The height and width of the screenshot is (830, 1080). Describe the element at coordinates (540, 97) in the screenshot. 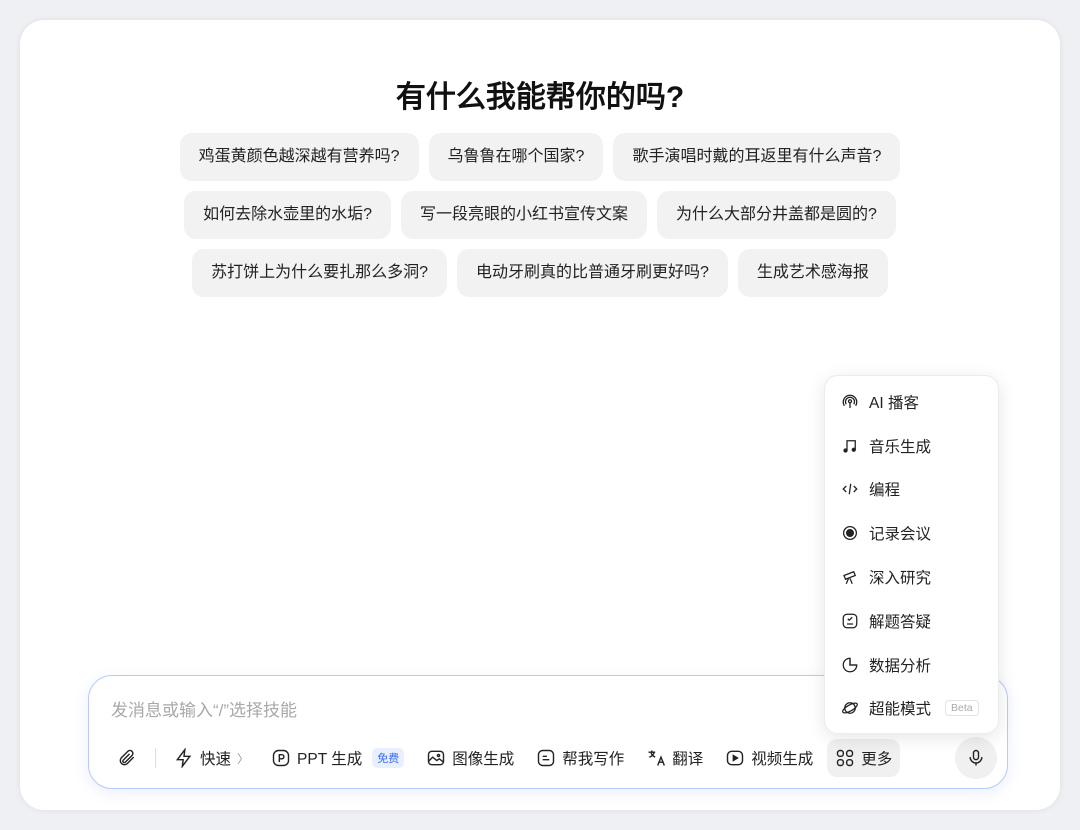

I see `page-title: 有什么我能帮你的吗?` at that location.